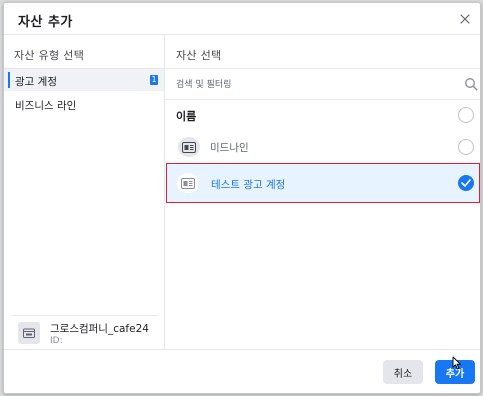  I want to click on asset-type-item-ad-account: 광고 계정 1, so click(84, 80).